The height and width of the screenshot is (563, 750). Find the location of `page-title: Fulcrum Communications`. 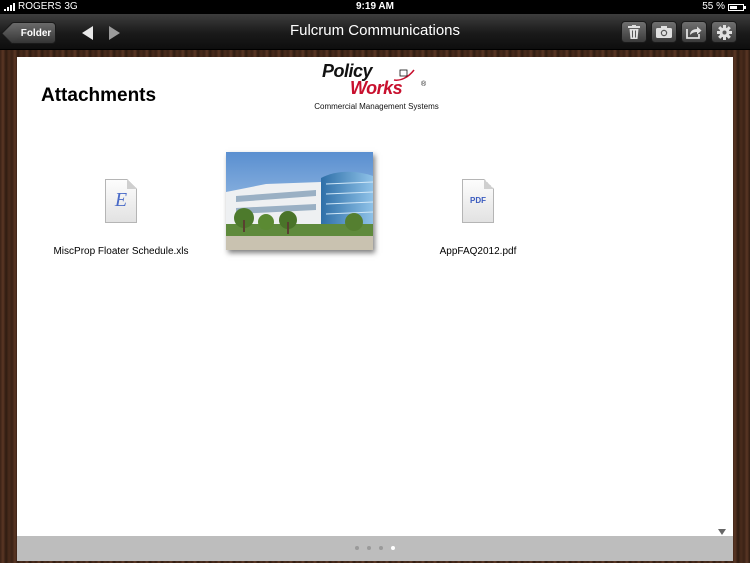

page-title: Fulcrum Communications is located at coordinates (375, 30).